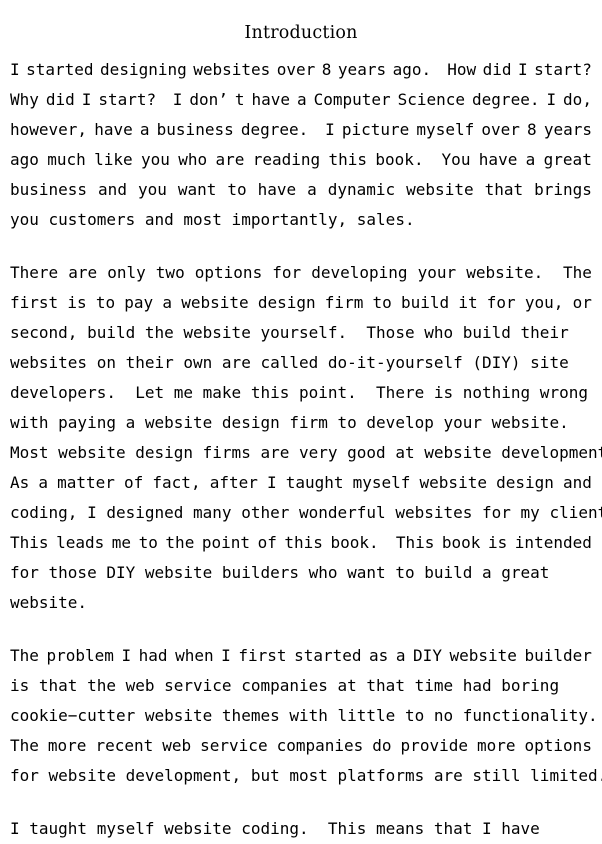 Image resolution: width=602 pixels, height=844 pixels. I want to click on text-word: as, so click(379, 655).